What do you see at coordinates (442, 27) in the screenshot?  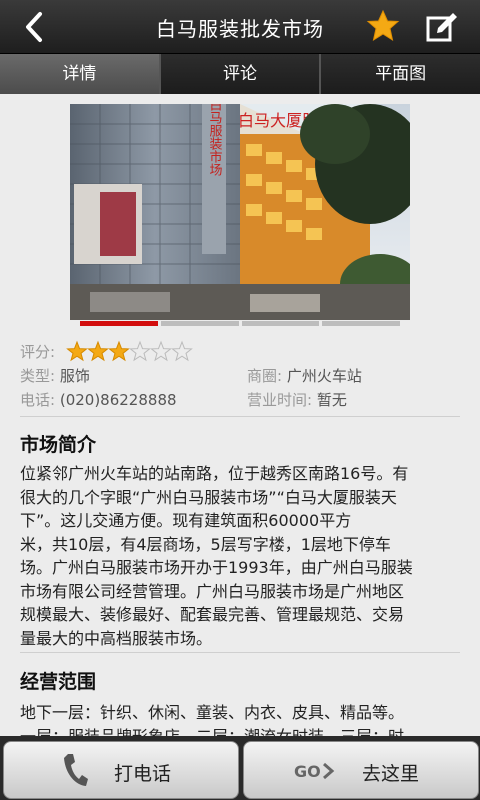 I see `edit-icon` at bounding box center [442, 27].